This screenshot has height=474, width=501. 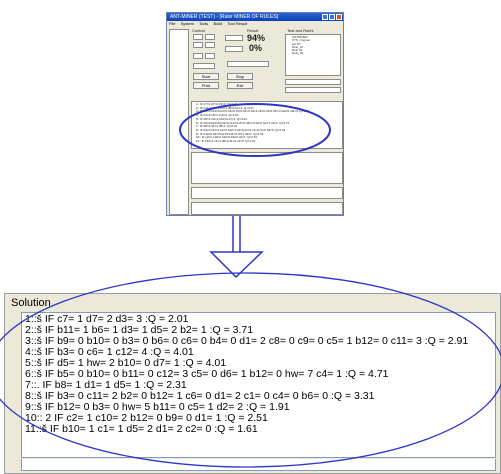 I want to click on solution-title: Solution, so click(x=31, y=303).